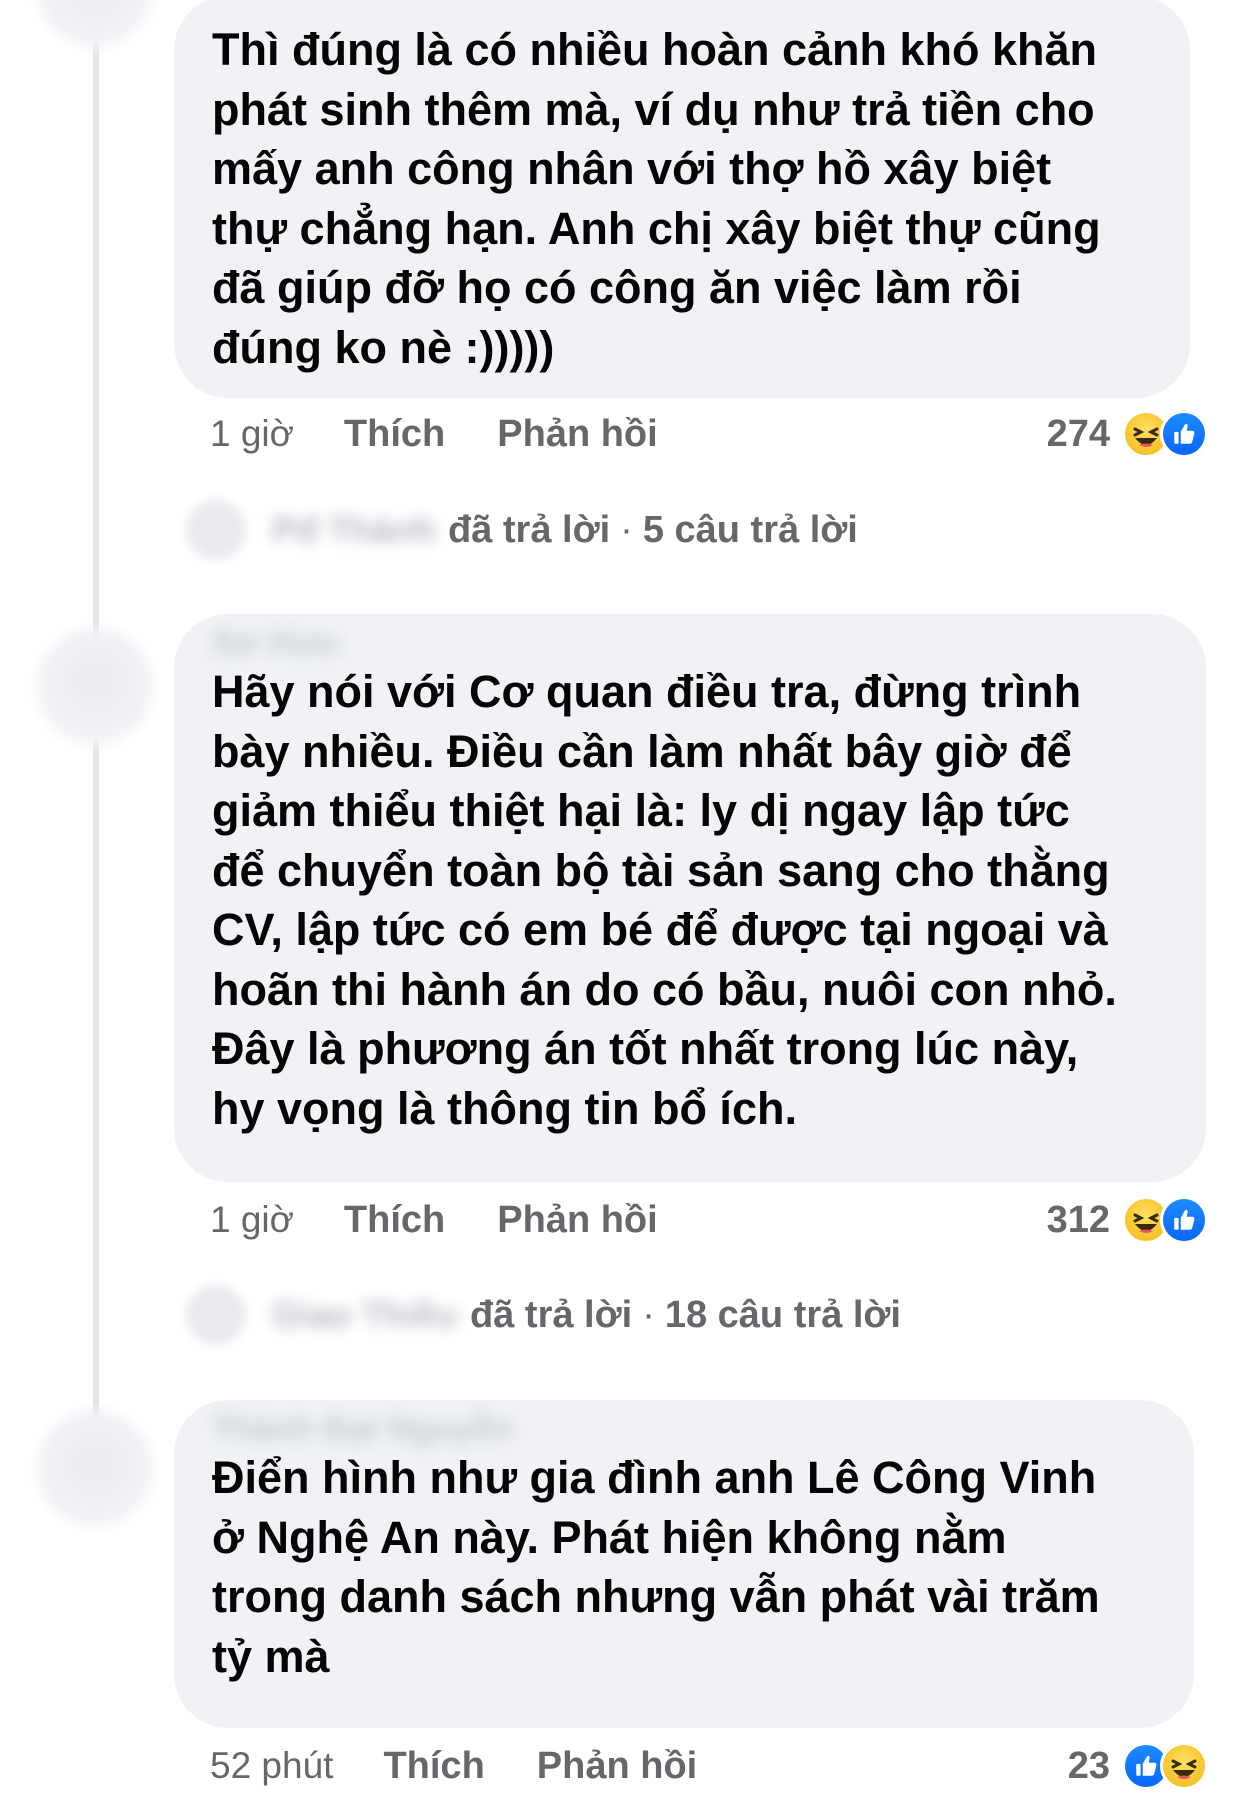 The height and width of the screenshot is (1804, 1242). I want to click on reply-count: 18 câu trả lời, so click(782, 1314).